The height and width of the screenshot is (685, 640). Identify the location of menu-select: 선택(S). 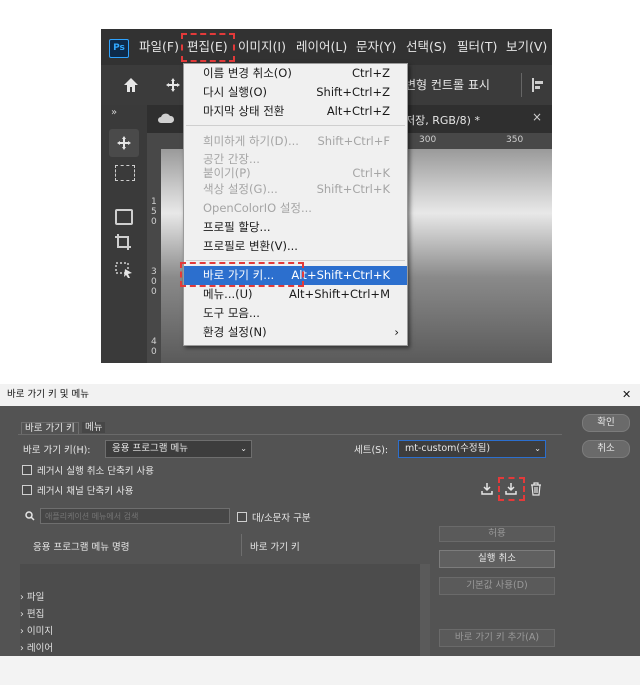
(426, 47).